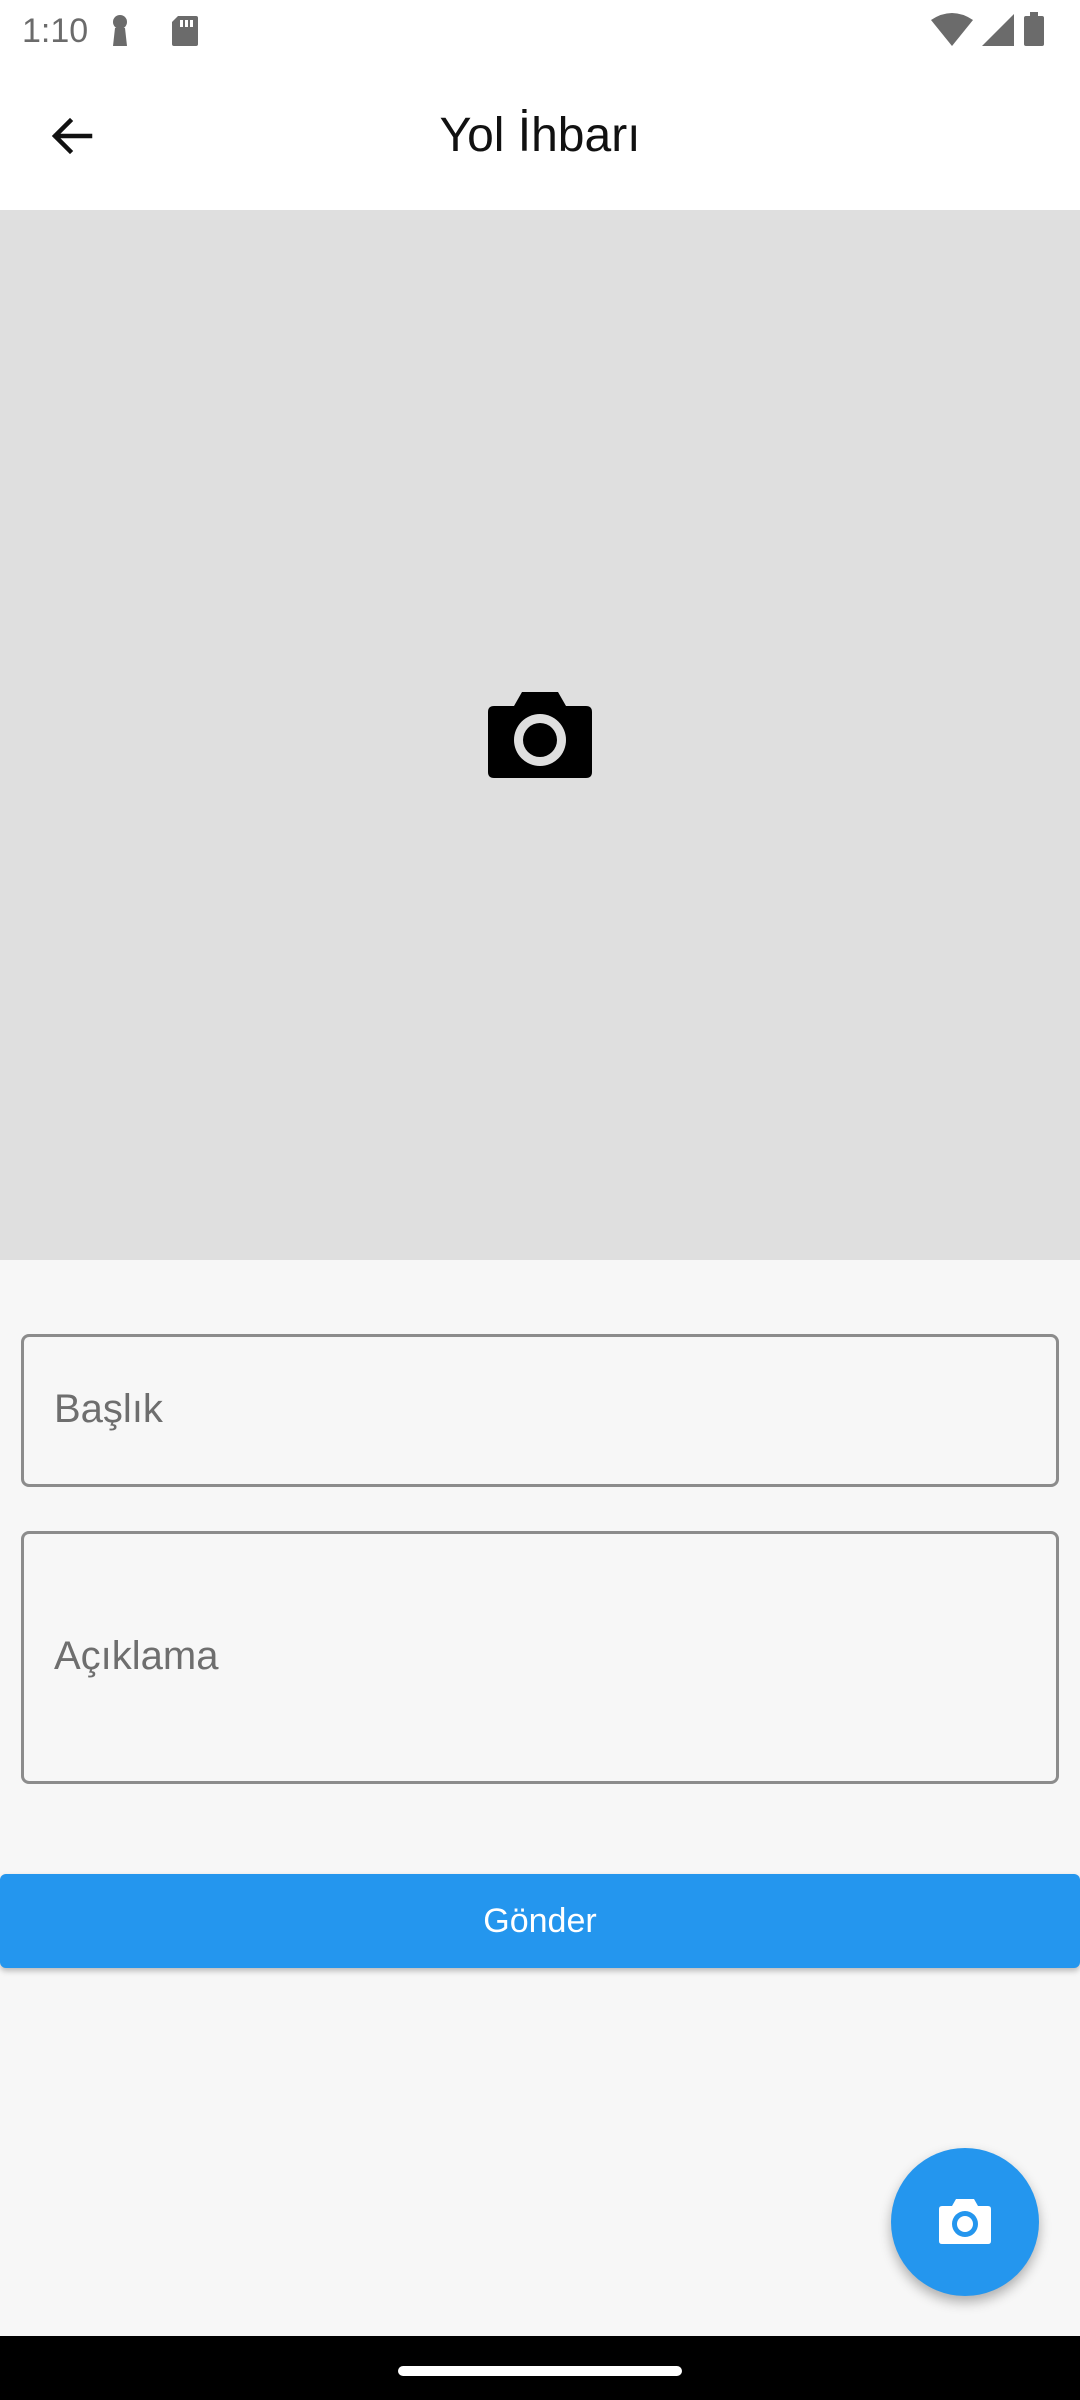 Image resolution: width=1080 pixels, height=2400 pixels. What do you see at coordinates (540, 1921) in the screenshot?
I see `submit-button: Gönder` at bounding box center [540, 1921].